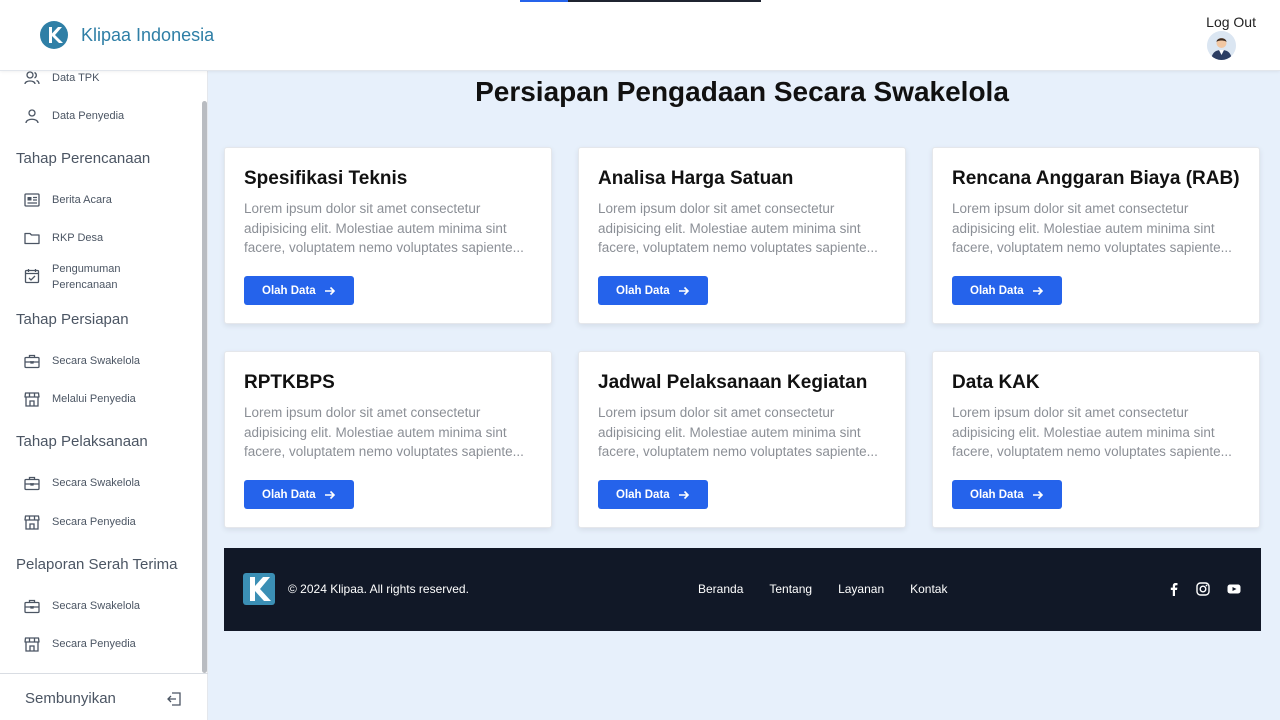 This screenshot has width=1280, height=720. What do you see at coordinates (82, 200) in the screenshot?
I see `sidebar-item-label: Berita Acara` at bounding box center [82, 200].